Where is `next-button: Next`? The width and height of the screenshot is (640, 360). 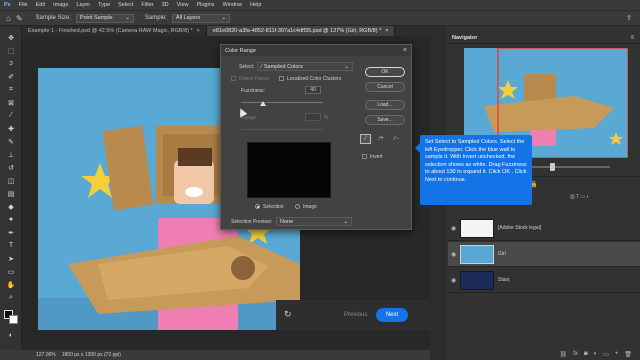
next-button: Next is located at coordinates (392, 315).